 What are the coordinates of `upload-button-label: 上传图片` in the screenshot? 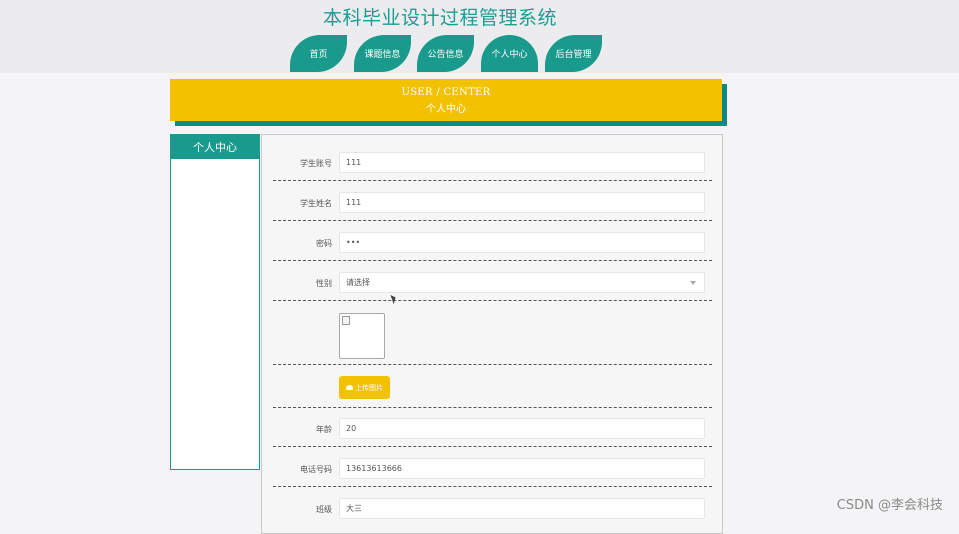 It's located at (369, 387).